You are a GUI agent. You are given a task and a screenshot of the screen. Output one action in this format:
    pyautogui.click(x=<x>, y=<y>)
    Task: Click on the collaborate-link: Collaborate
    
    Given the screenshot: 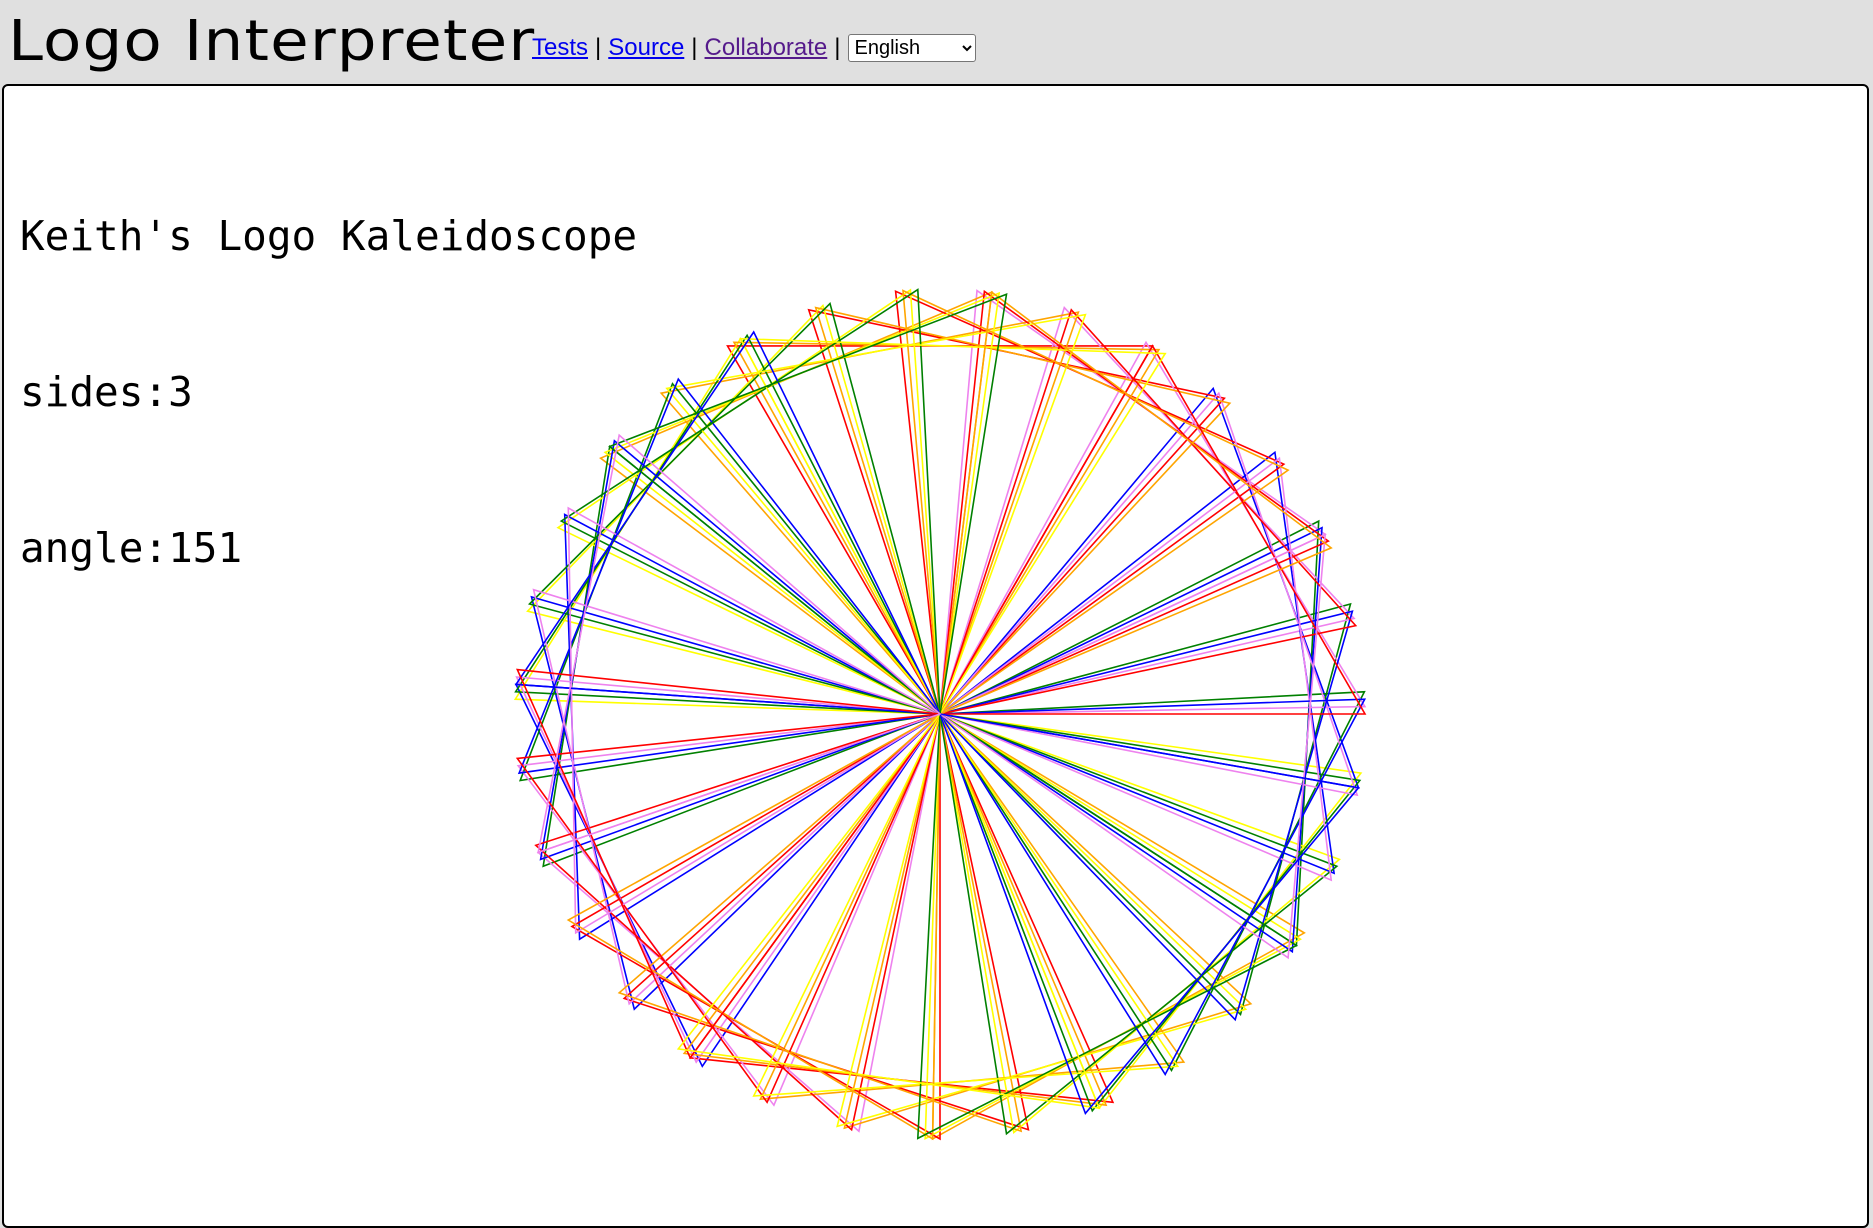 What is the action you would take?
    pyautogui.click(x=766, y=48)
    